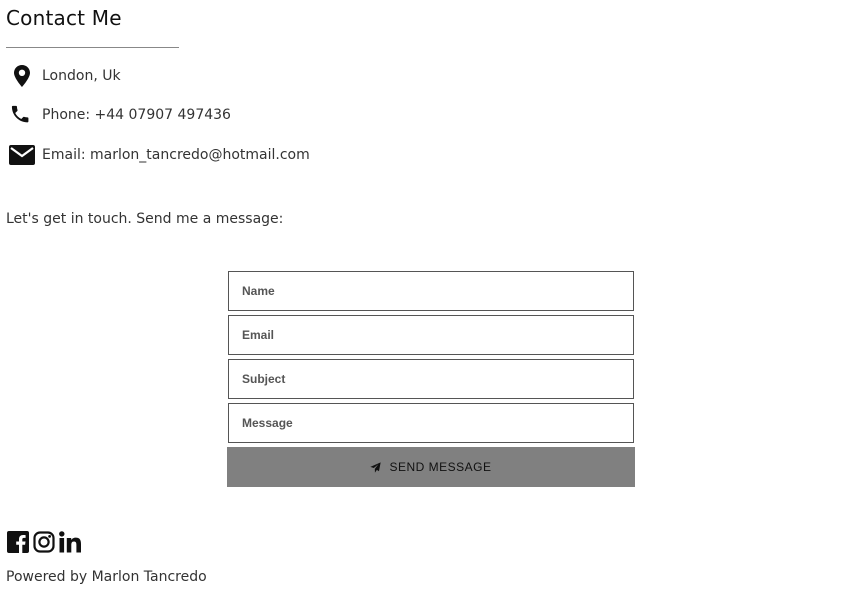 The height and width of the screenshot is (591, 861). I want to click on email-text: Email: marlon_tancredo@hotmail.com, so click(176, 155).